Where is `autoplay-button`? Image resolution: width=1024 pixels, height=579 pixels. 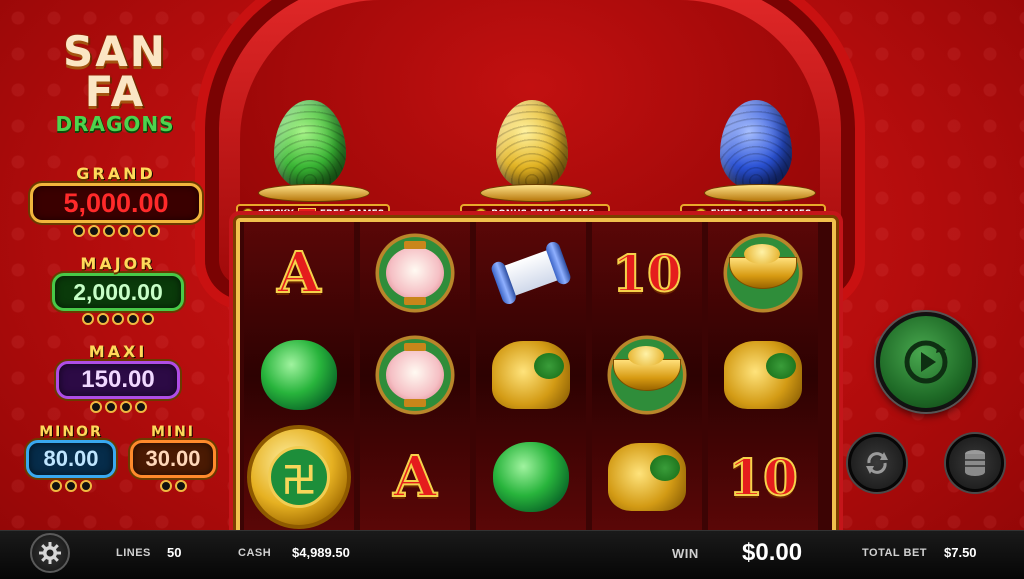
autoplay-button is located at coordinates (877, 463).